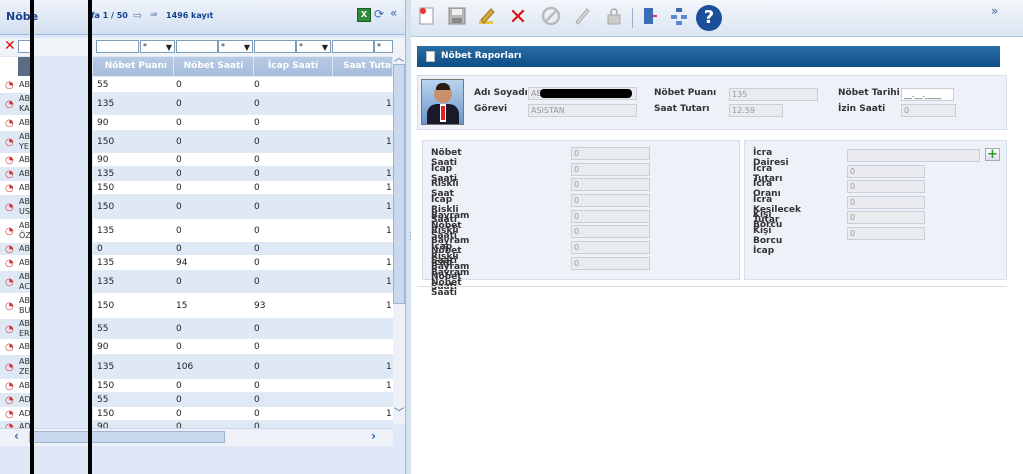 The image size is (1023, 474). Describe the element at coordinates (363, 66) in the screenshot. I see `col-header-saat-tutari: Saat Tutarı` at that location.